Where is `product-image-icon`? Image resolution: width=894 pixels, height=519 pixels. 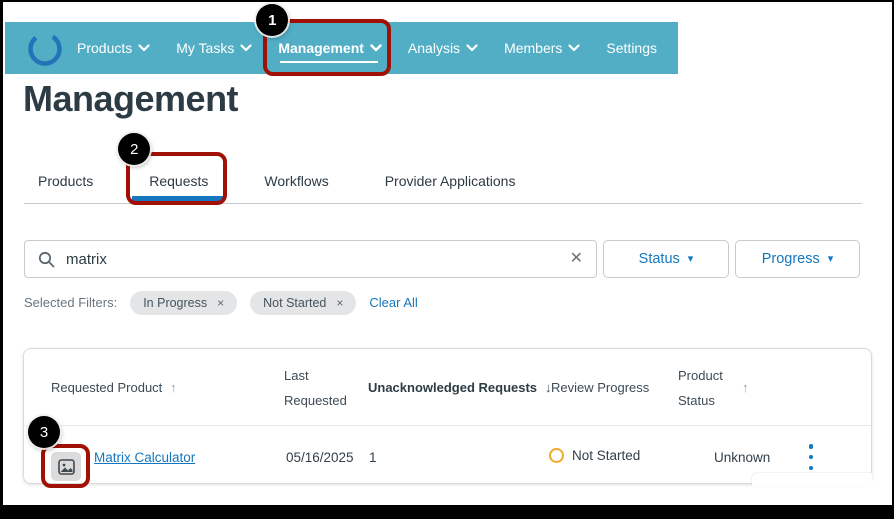 product-image-icon is located at coordinates (66, 466).